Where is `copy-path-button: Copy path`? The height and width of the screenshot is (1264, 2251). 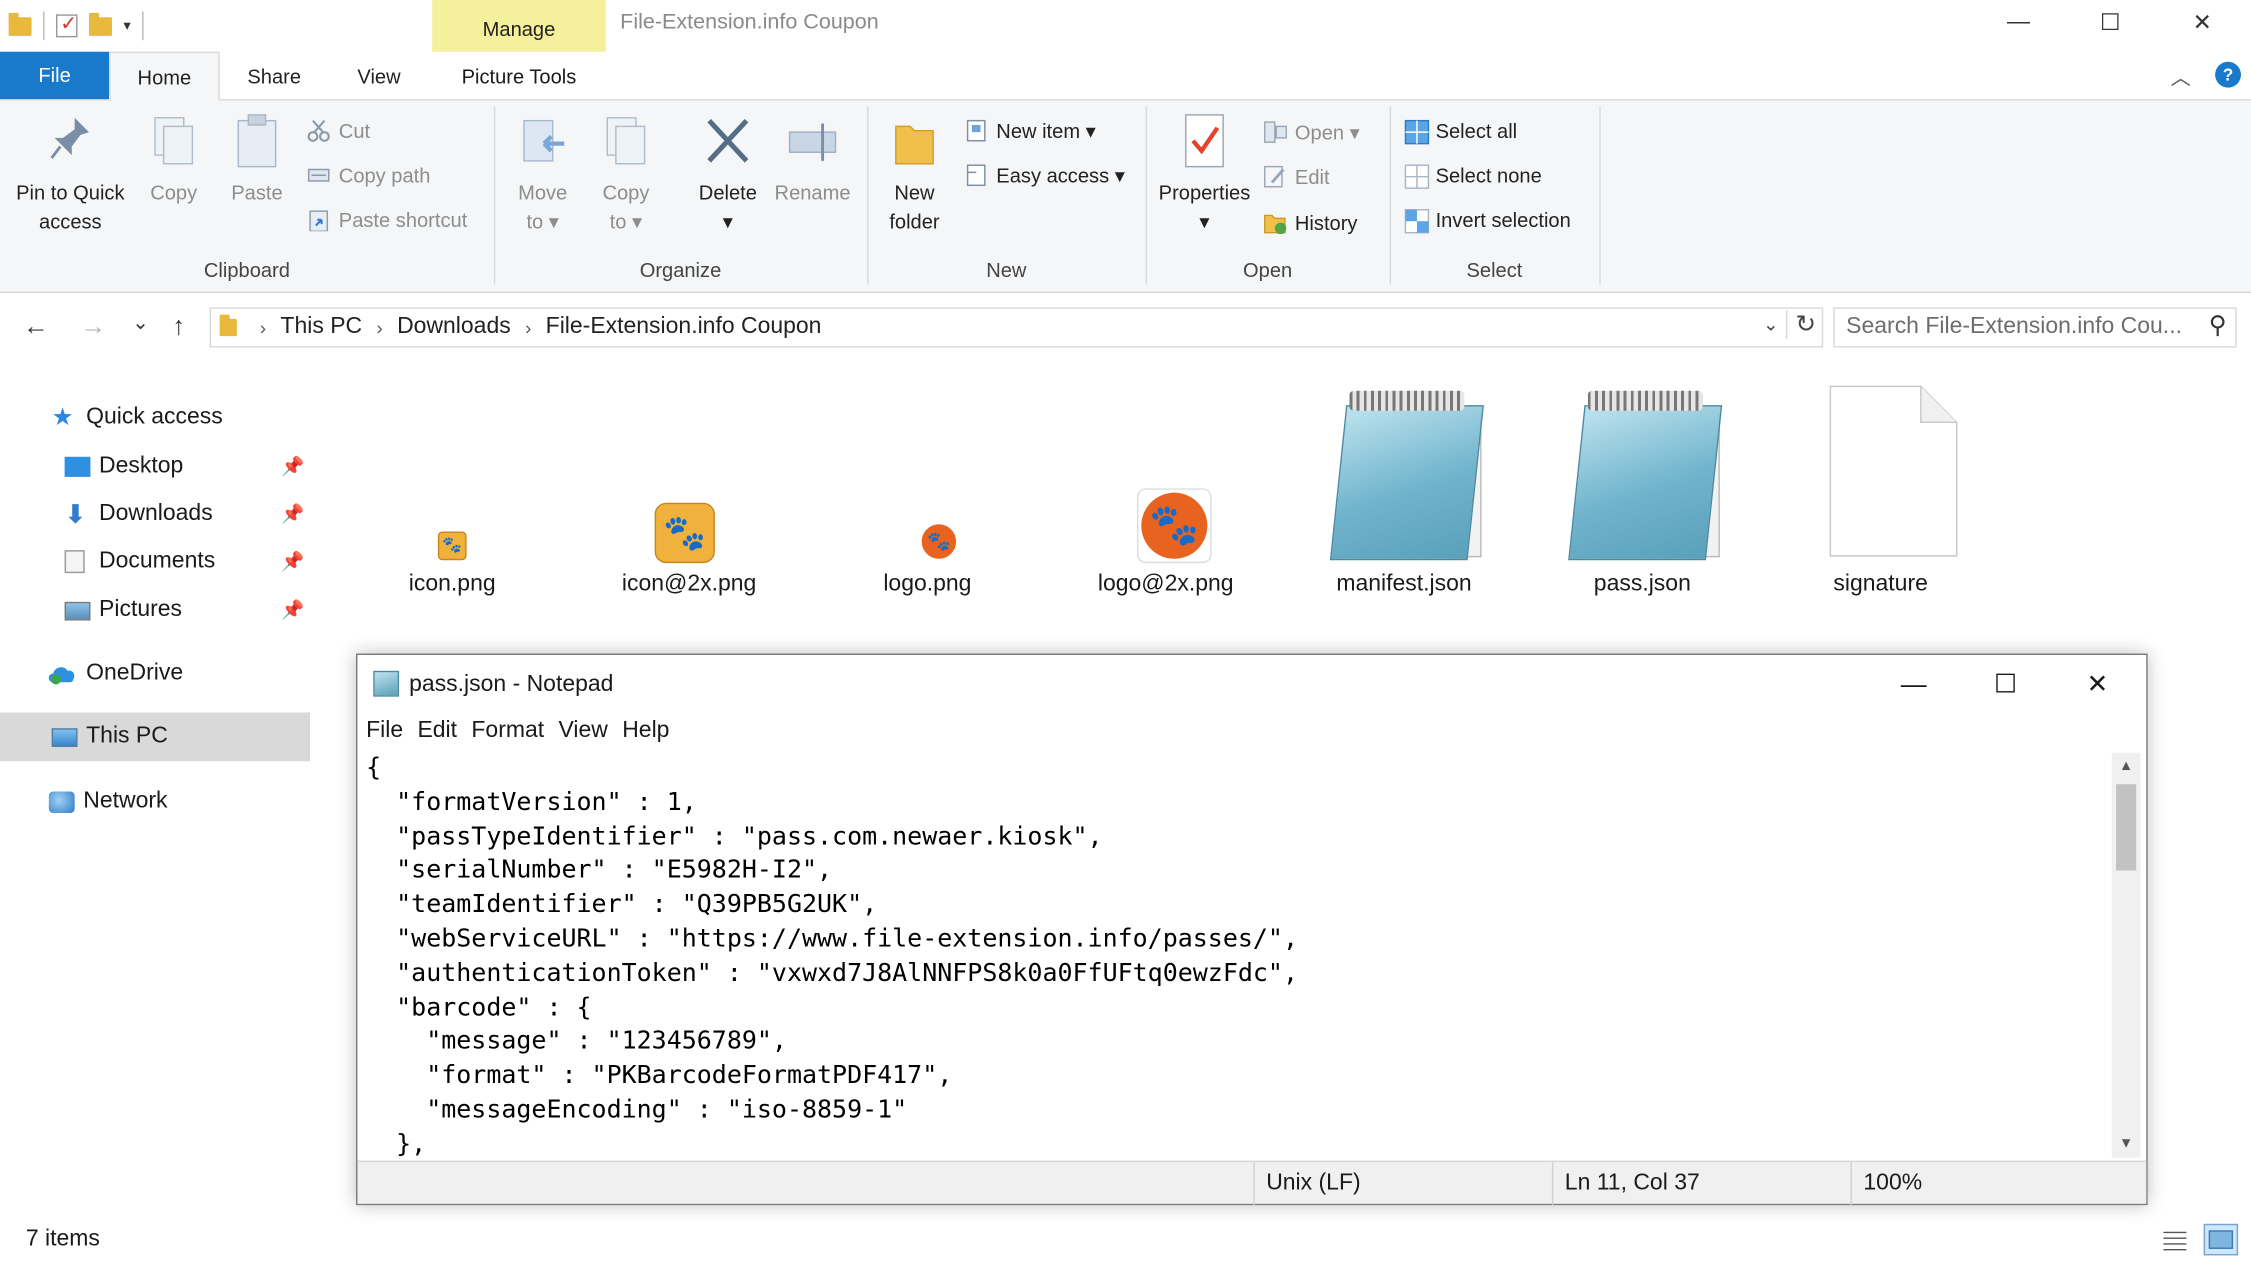
copy-path-button: Copy path is located at coordinates (368, 175).